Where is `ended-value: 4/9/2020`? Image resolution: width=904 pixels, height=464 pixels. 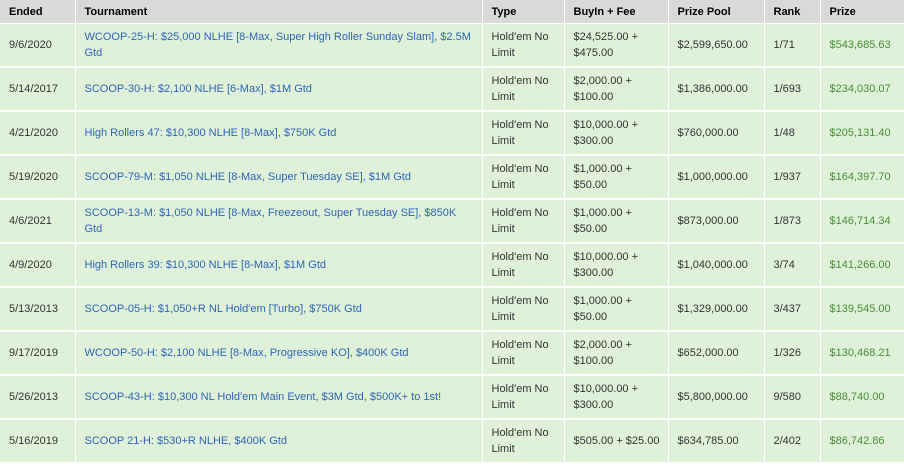
ended-value: 4/9/2020 is located at coordinates (30, 265).